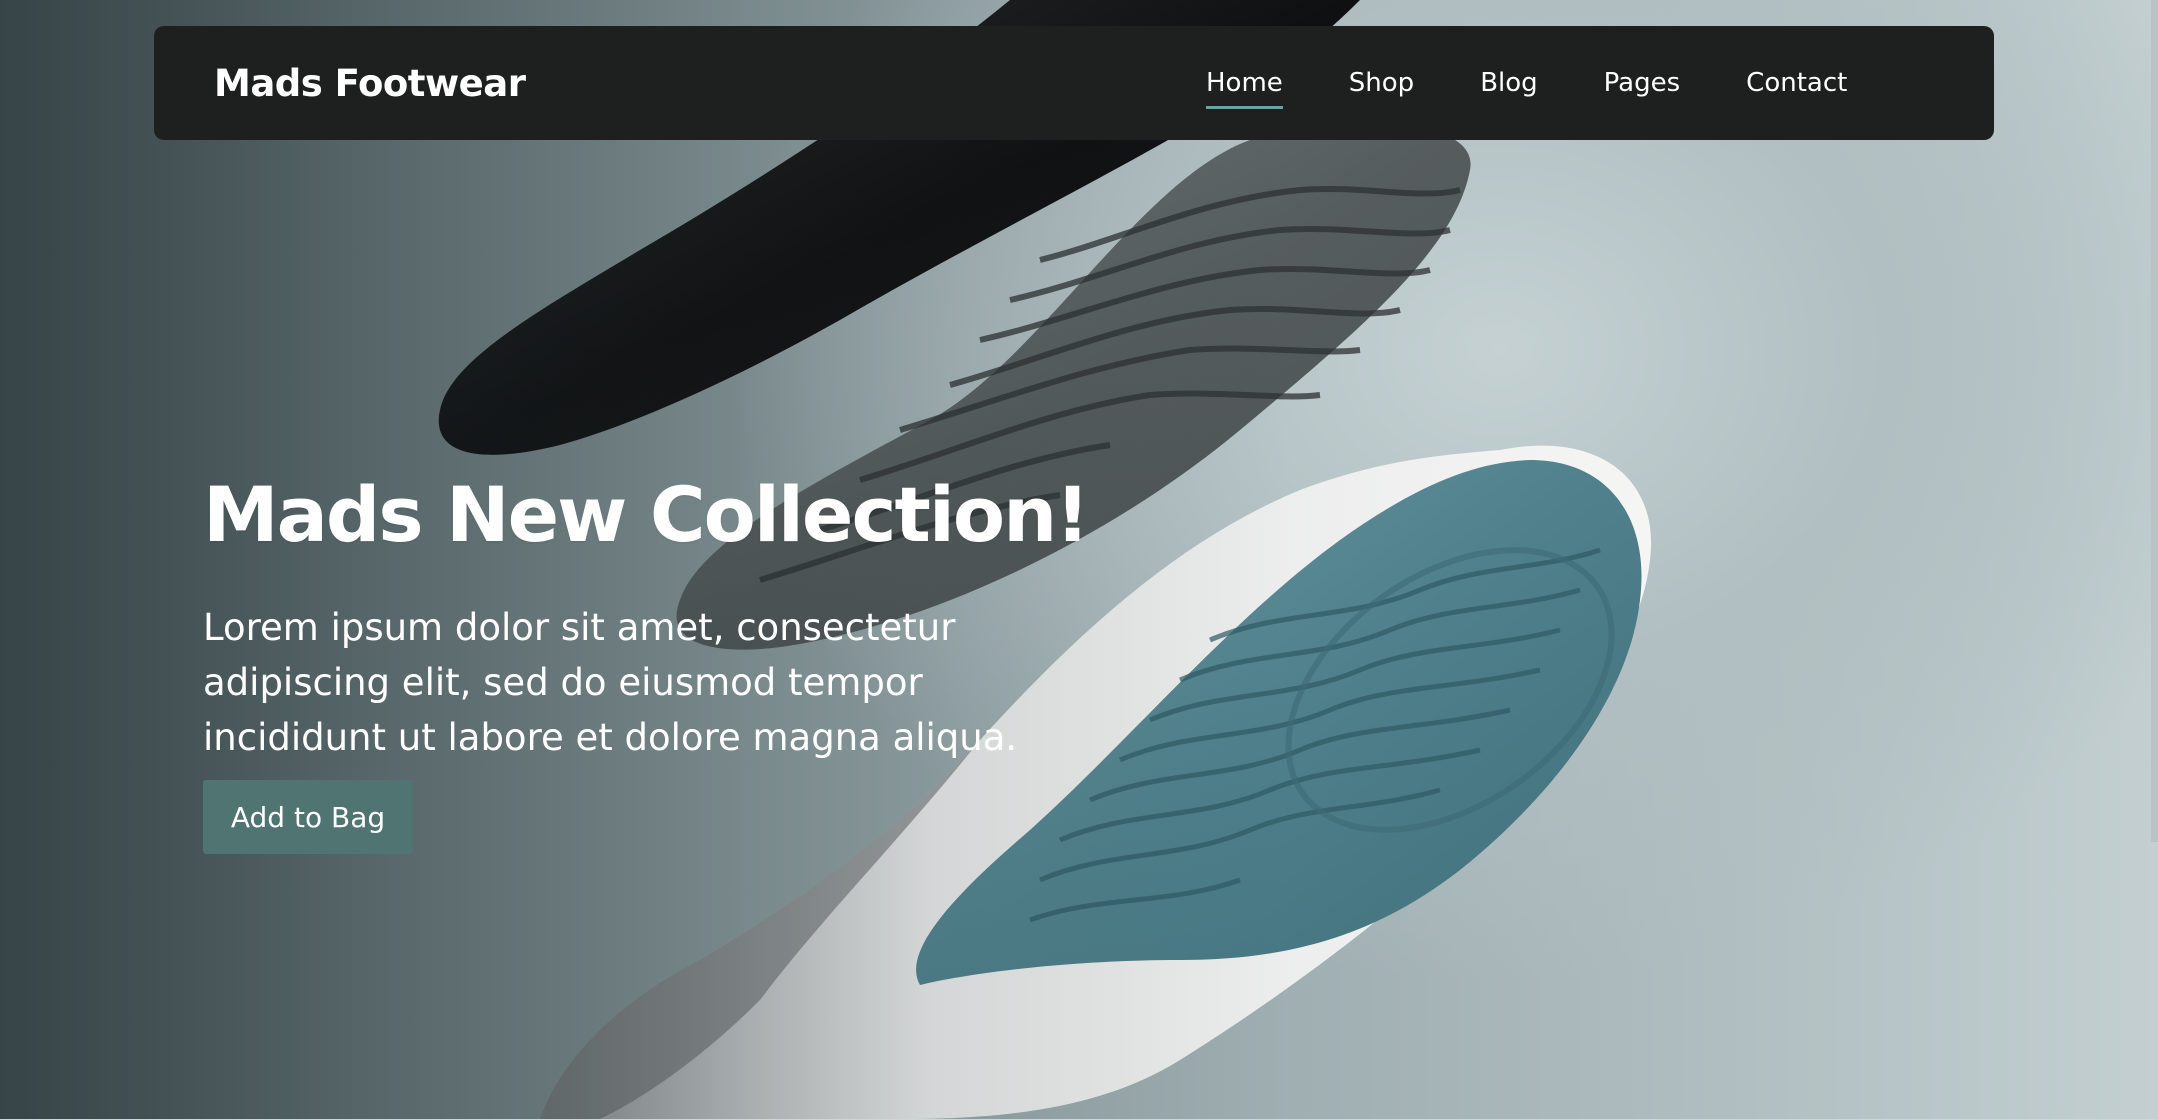 The width and height of the screenshot is (2158, 1119). I want to click on brand-logo: Mads Footwear, so click(370, 83).